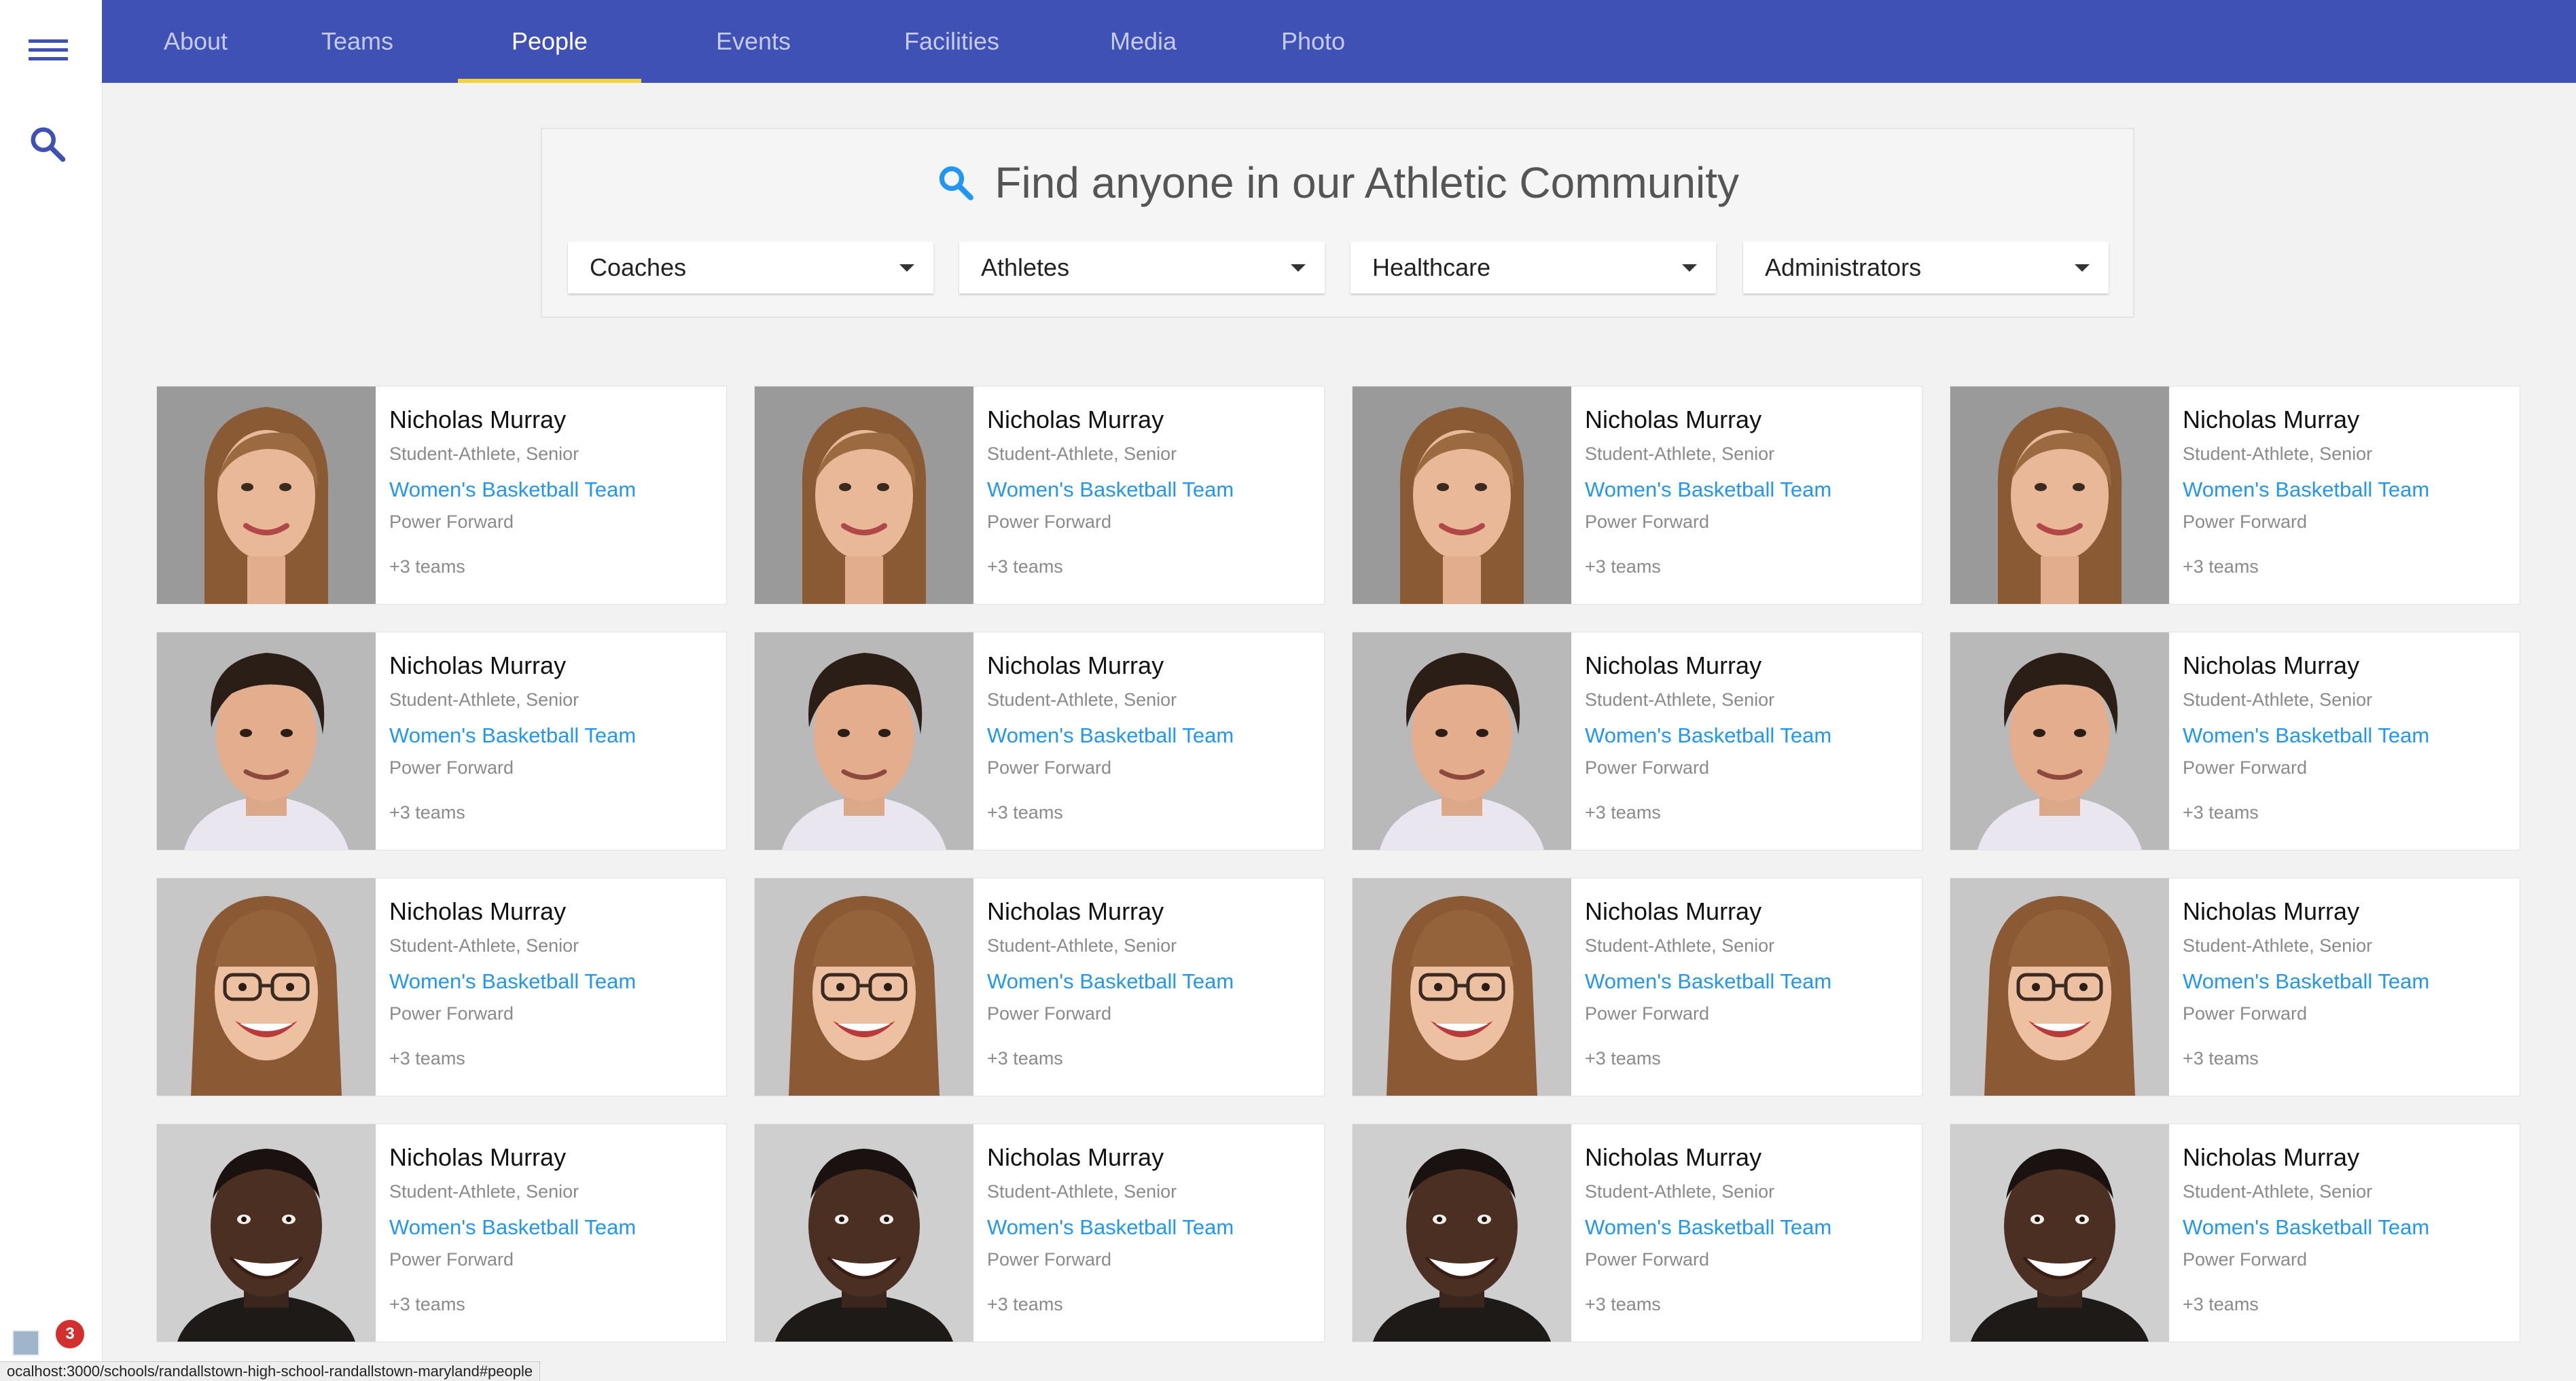 The image size is (2576, 1381). Describe the element at coordinates (750, 267) in the screenshot. I see `filter-coaches-dropdown: Coaches` at that location.